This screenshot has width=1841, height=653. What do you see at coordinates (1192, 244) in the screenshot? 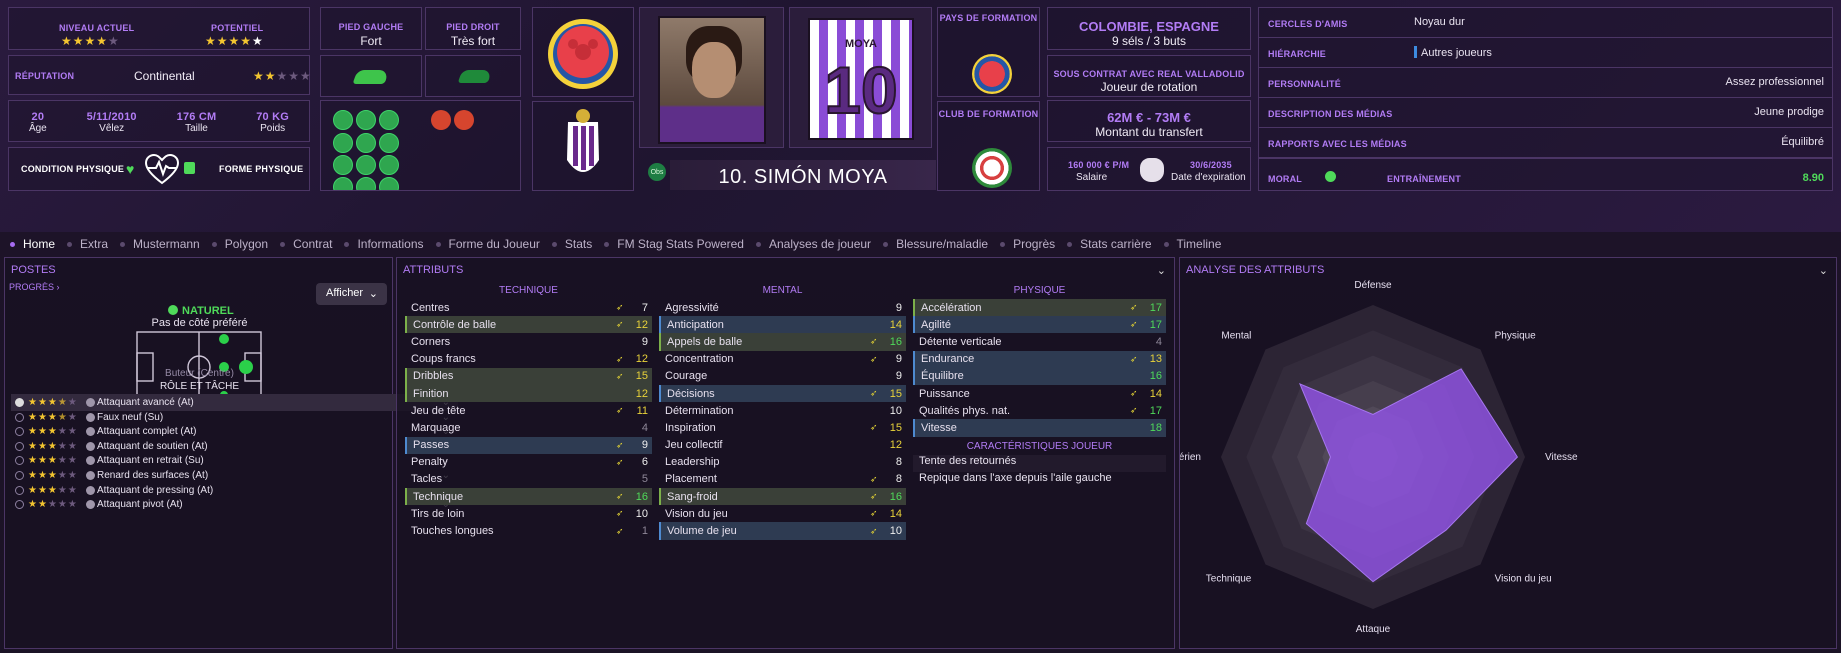
I see `tab-timeline: Timeline` at bounding box center [1192, 244].